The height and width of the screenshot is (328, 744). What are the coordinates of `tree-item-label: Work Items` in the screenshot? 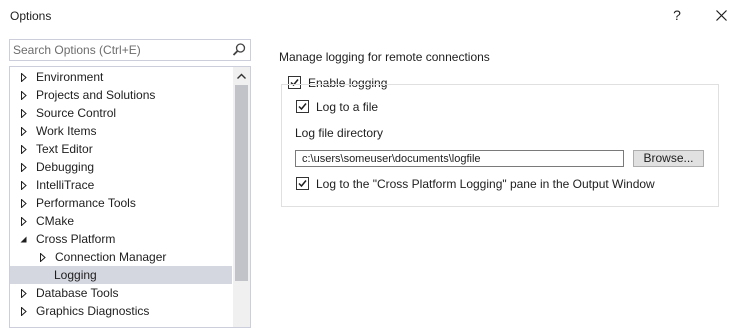 It's located at (66, 131).